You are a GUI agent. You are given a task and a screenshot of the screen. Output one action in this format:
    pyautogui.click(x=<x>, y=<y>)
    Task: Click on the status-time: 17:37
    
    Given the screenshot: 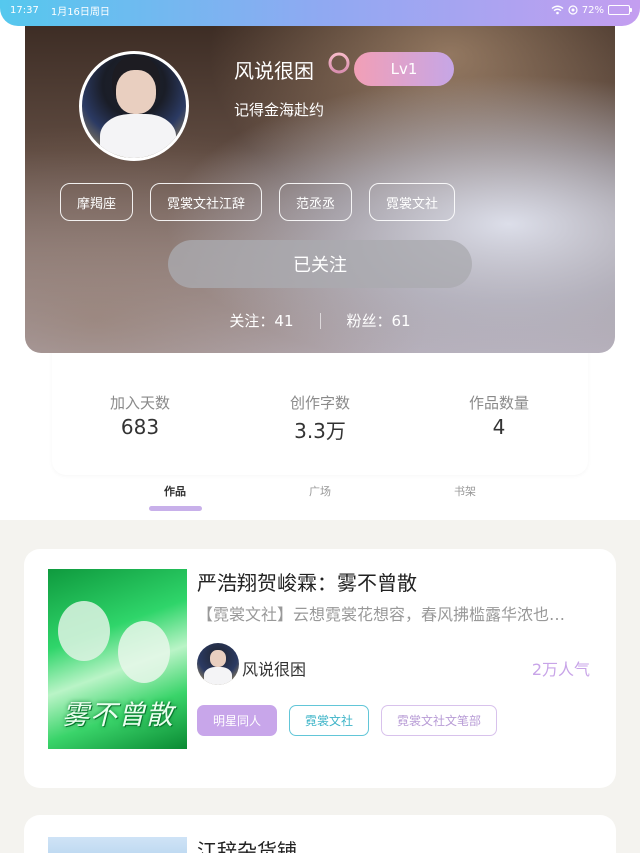 What is the action you would take?
    pyautogui.click(x=24, y=10)
    